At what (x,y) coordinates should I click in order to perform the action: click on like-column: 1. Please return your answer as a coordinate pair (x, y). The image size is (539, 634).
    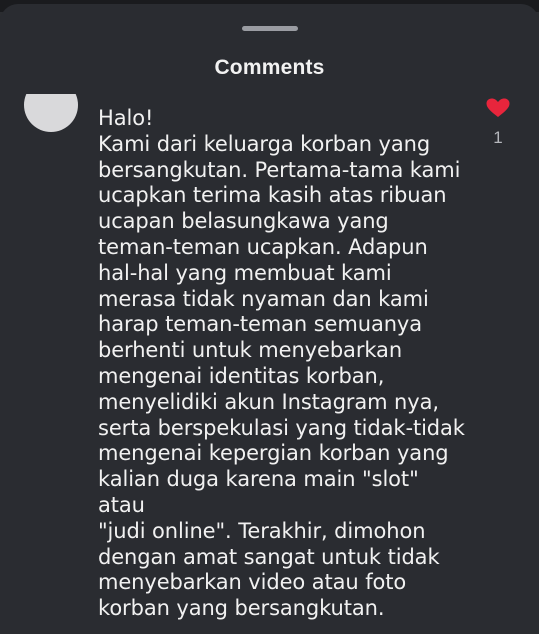
    Looking at the image, I should click on (498, 123).